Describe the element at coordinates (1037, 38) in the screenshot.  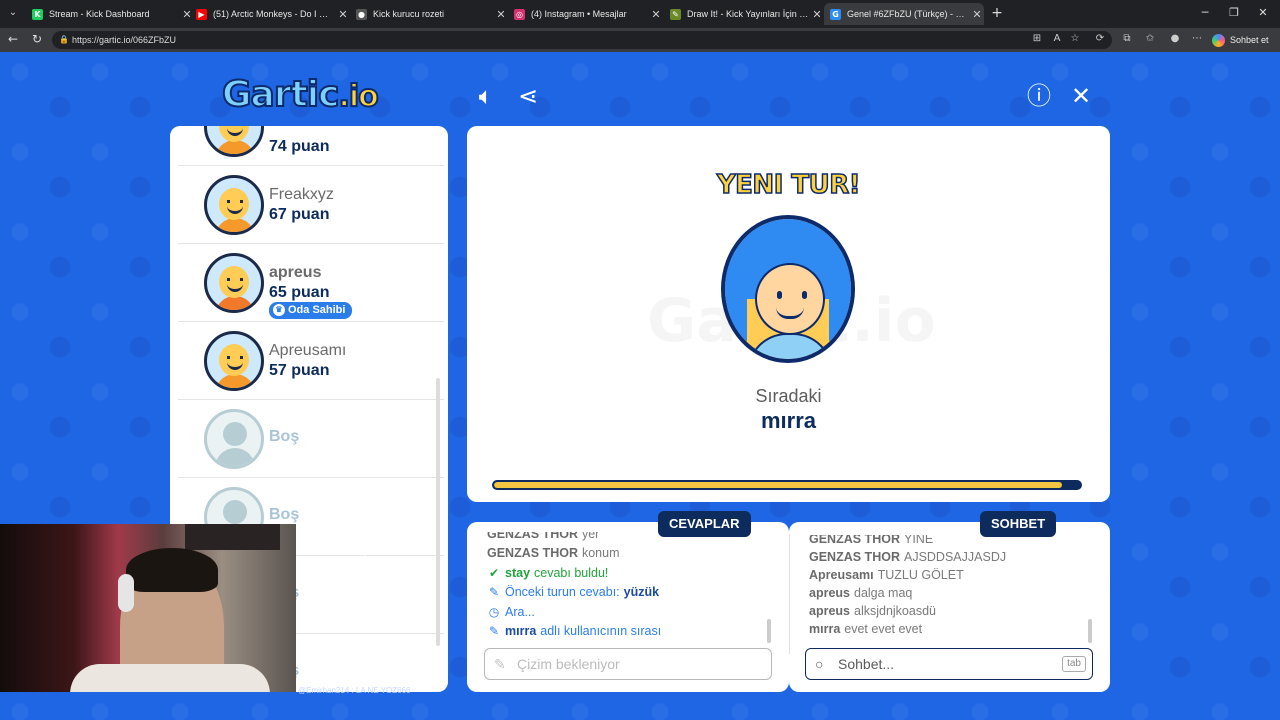
I see `apps-icon: ⊞` at that location.